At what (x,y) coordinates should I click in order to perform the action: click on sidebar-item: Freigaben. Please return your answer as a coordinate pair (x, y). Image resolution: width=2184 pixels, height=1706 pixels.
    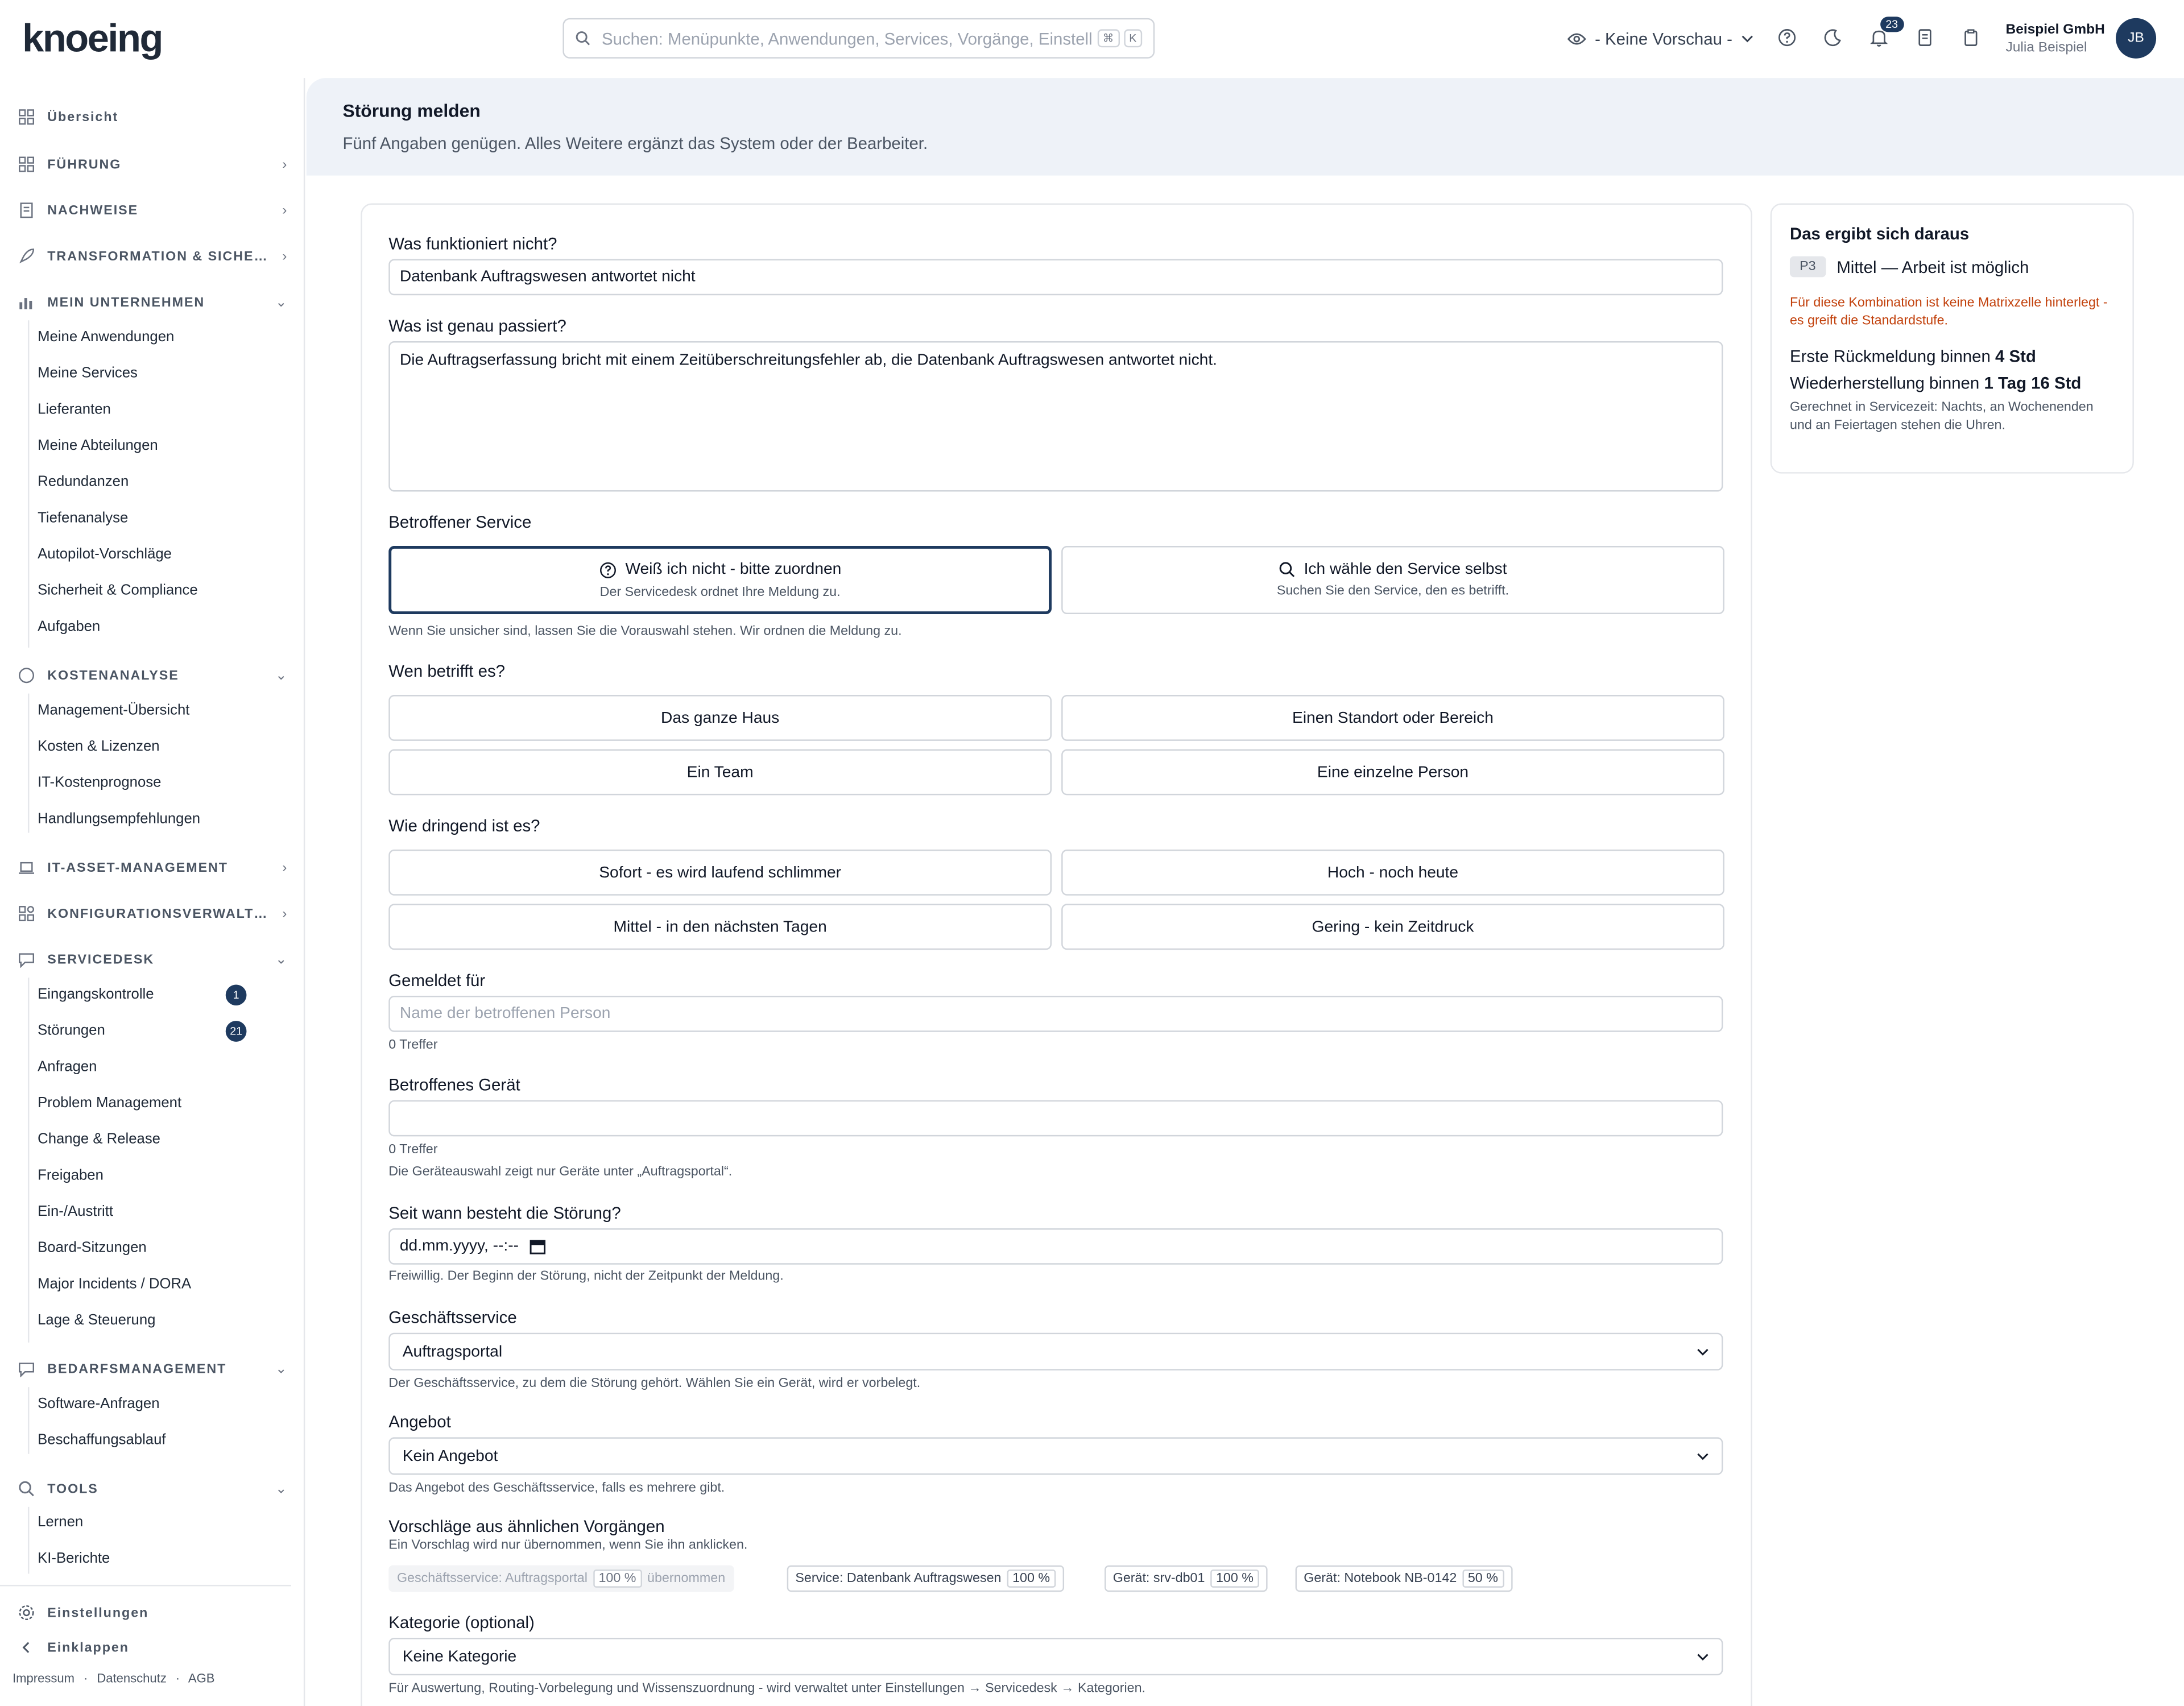
    Looking at the image, I should click on (142, 1175).